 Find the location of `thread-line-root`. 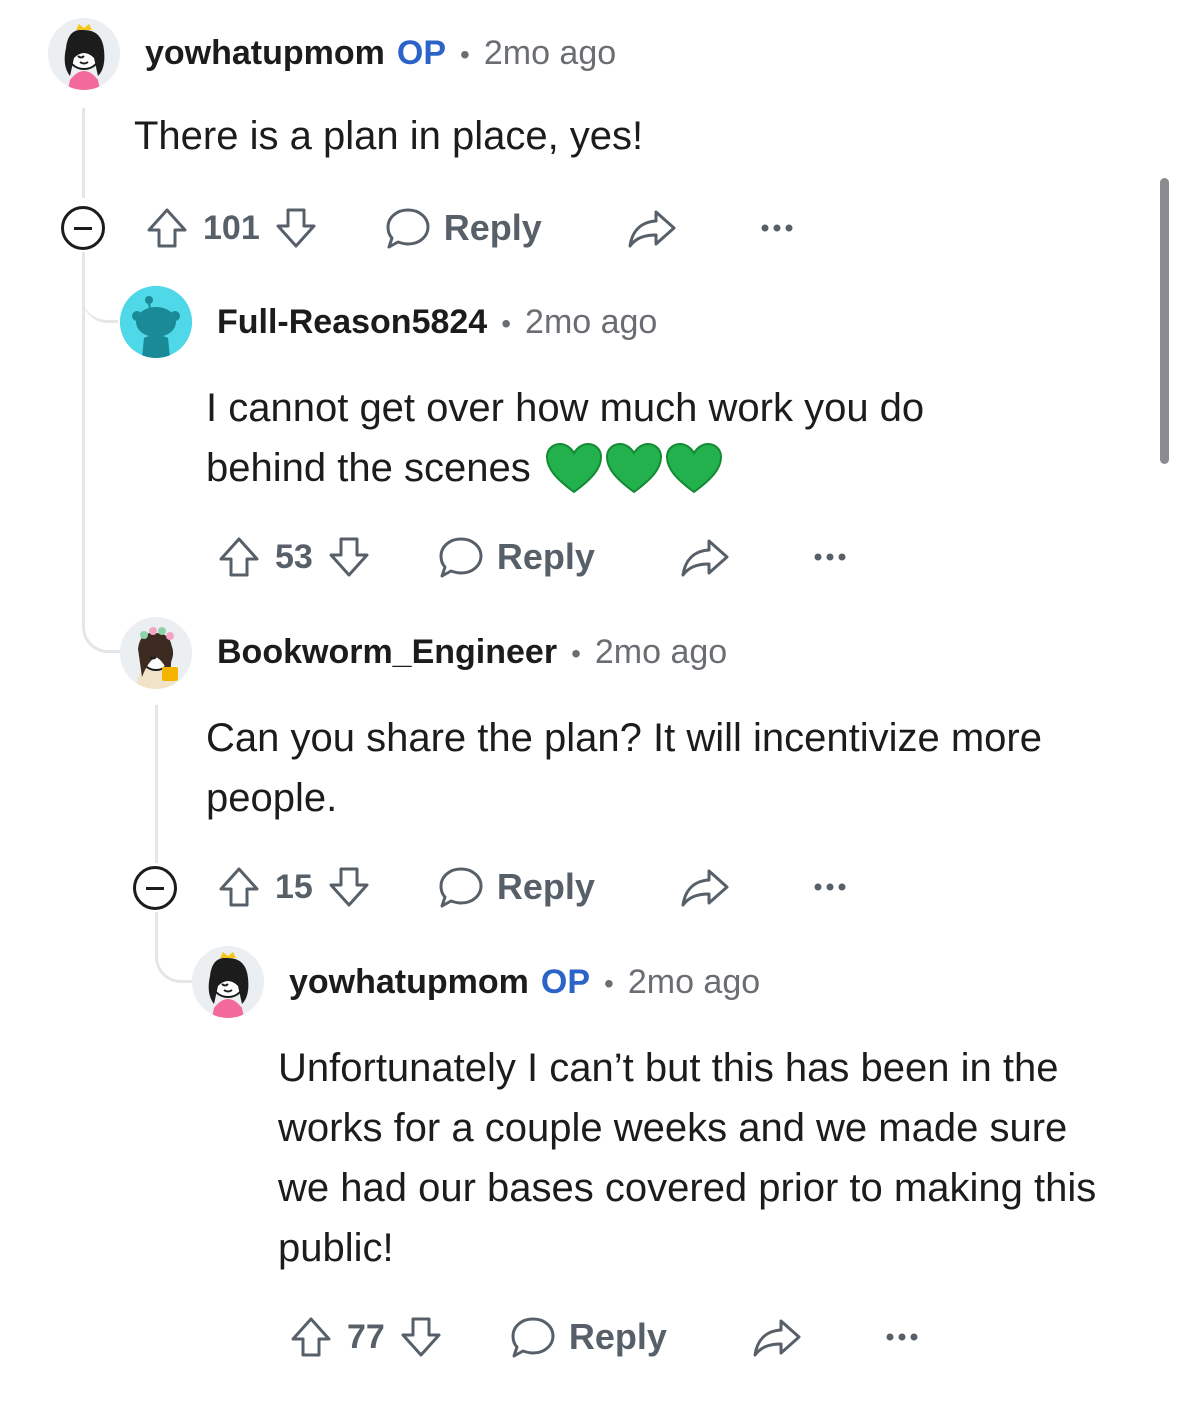

thread-line-root is located at coordinates (83, 153).